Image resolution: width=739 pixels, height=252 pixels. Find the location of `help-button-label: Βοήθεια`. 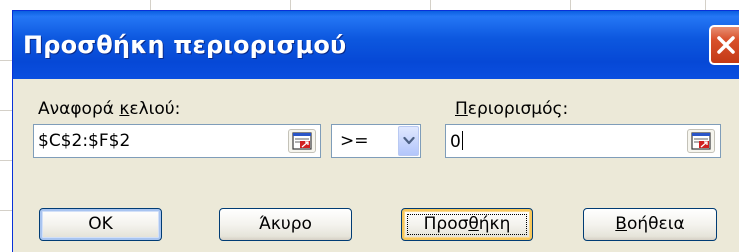

help-button-label: Βοήθεια is located at coordinates (650, 224).